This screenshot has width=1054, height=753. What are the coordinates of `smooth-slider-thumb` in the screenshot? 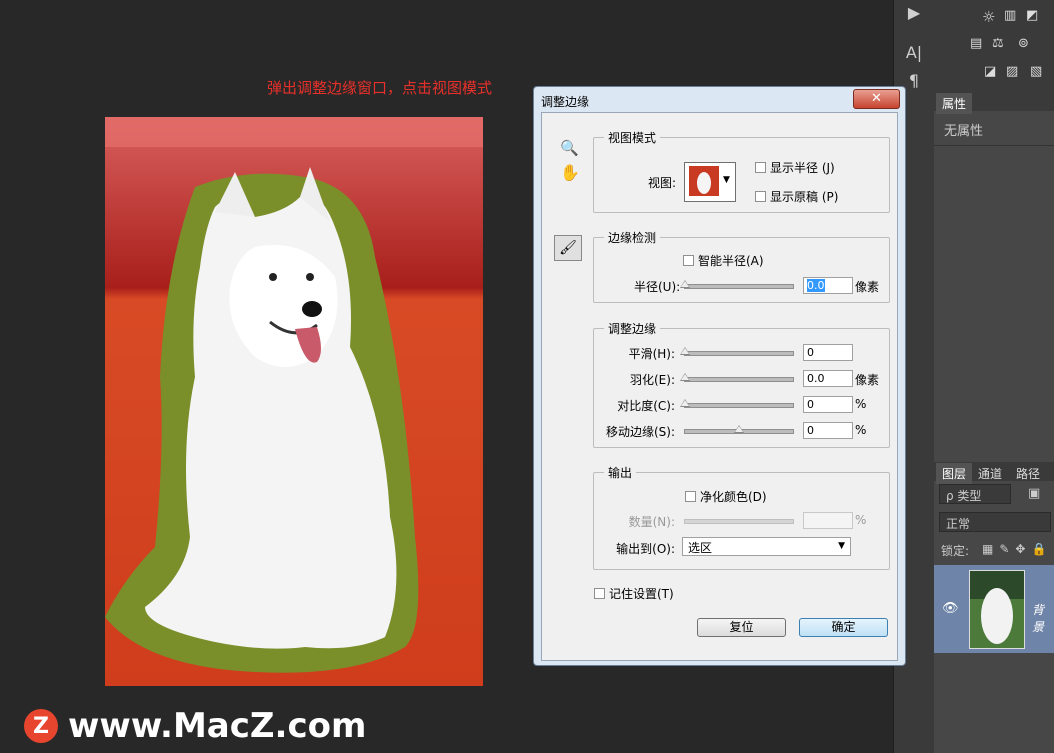 It's located at (685, 351).